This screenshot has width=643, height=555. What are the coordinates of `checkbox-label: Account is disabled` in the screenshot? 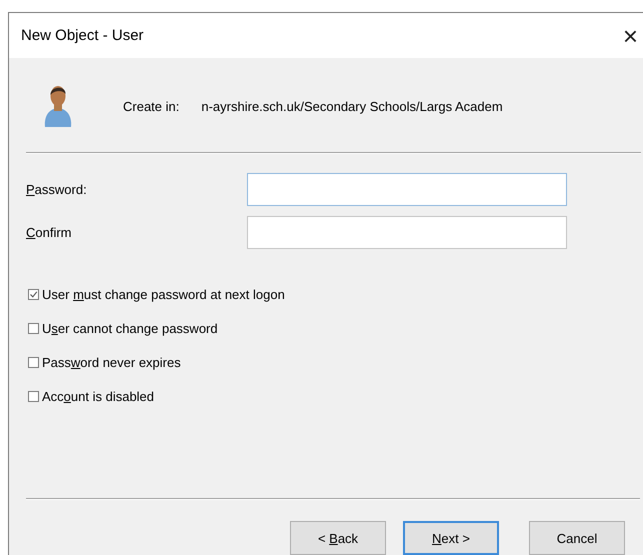 It's located at (98, 396).